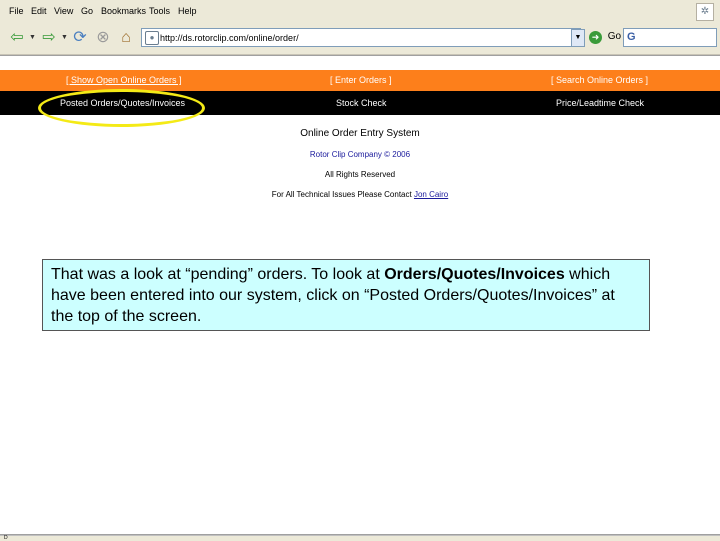  Describe the element at coordinates (341, 194) in the screenshot. I see `support-prefix: For All Technical Issues Please Contact` at that location.